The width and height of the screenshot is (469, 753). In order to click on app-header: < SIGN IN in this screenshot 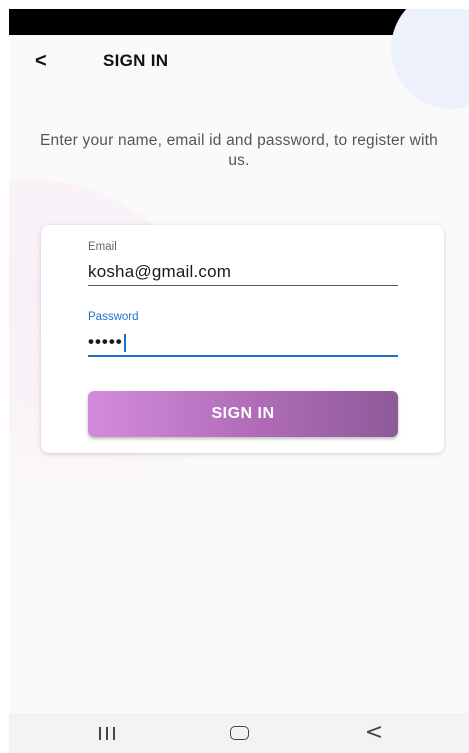, I will do `click(239, 61)`.